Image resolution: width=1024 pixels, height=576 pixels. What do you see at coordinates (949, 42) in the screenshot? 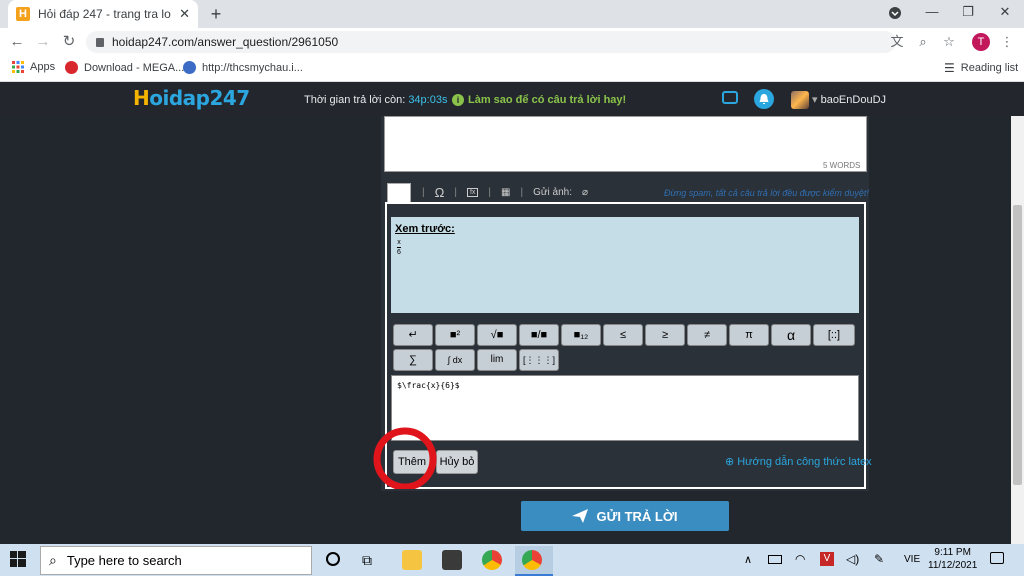
I see `bookmark-star-icon: ☆` at bounding box center [949, 42].